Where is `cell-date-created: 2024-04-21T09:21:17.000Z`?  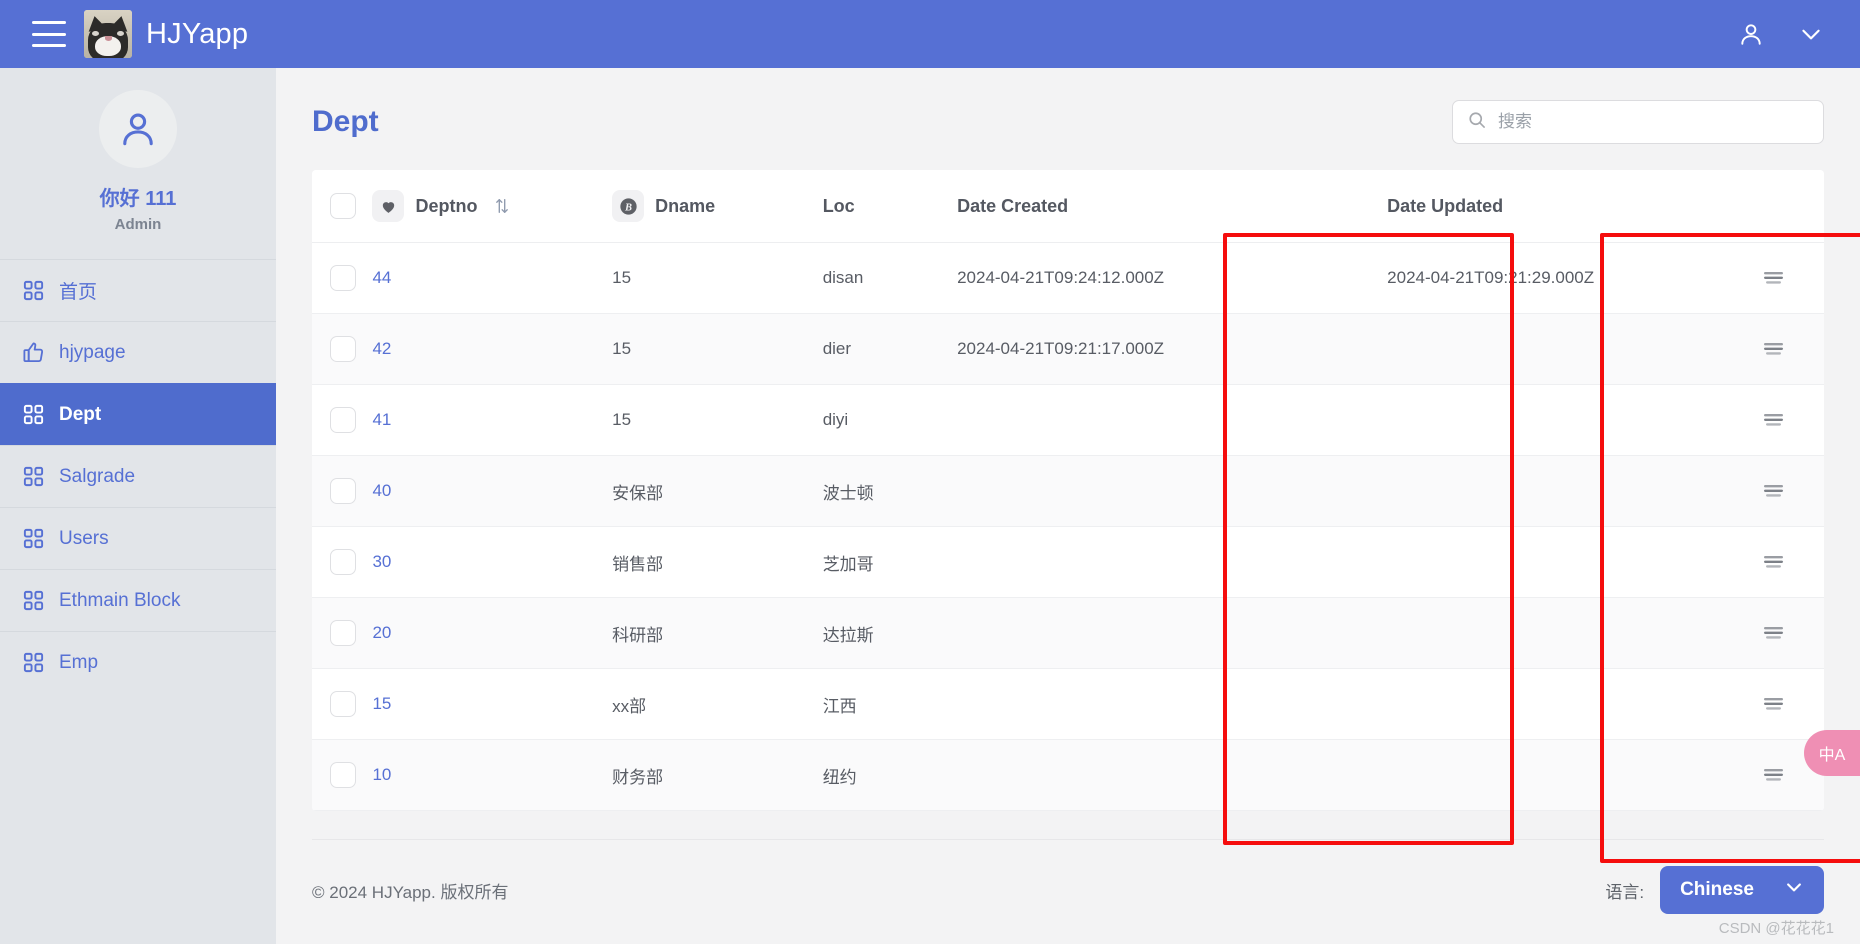 cell-date-created: 2024-04-21T09:21:17.000Z is located at coordinates (1125, 349).